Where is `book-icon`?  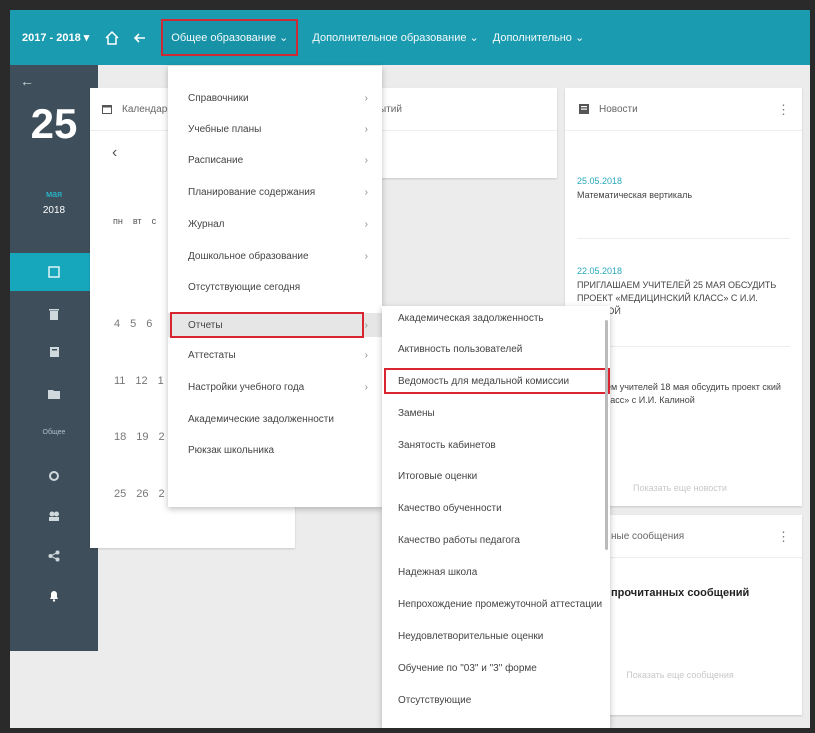 book-icon is located at coordinates (54, 352).